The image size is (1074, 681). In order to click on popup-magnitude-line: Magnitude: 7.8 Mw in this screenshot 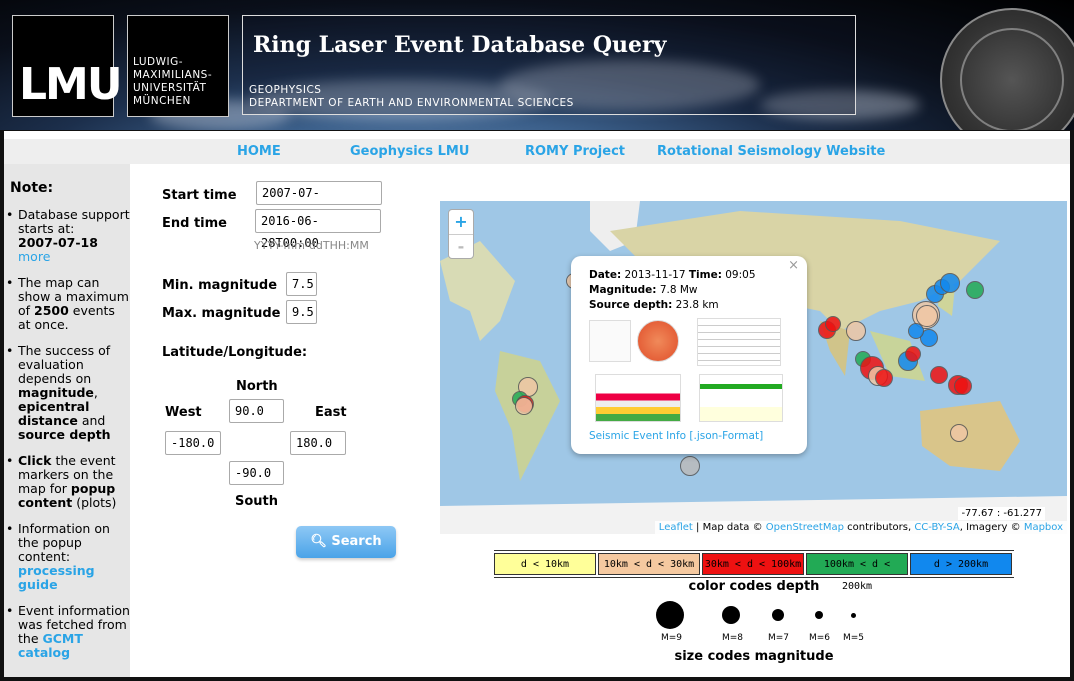, I will do `click(643, 290)`.